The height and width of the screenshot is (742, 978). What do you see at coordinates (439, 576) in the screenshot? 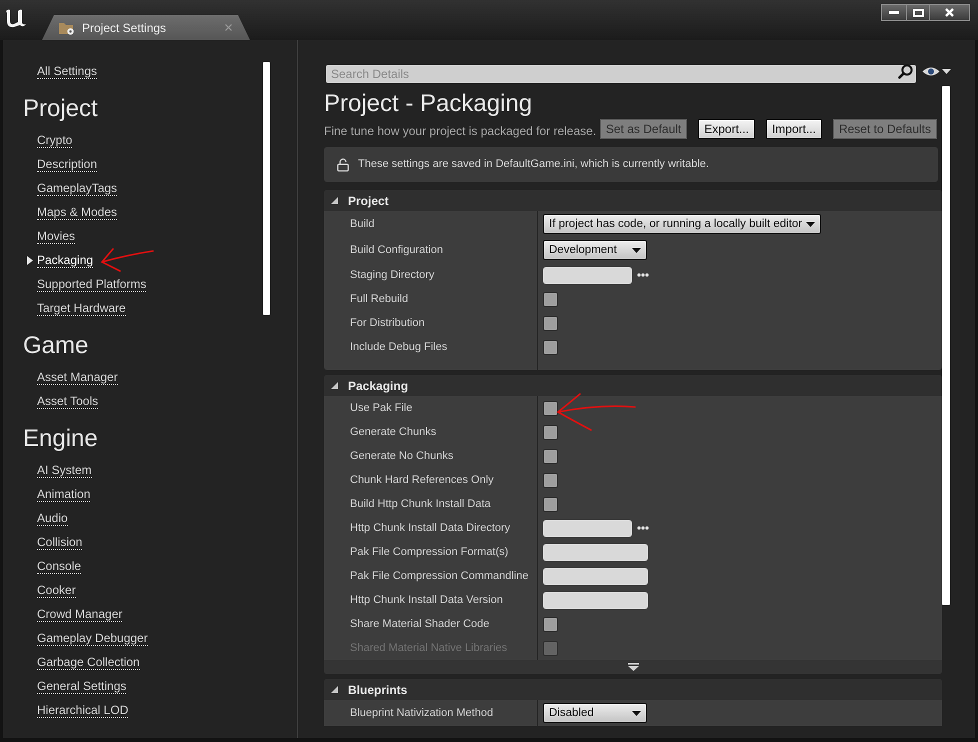
I see `property-label: Pak File Compression Commandline` at bounding box center [439, 576].